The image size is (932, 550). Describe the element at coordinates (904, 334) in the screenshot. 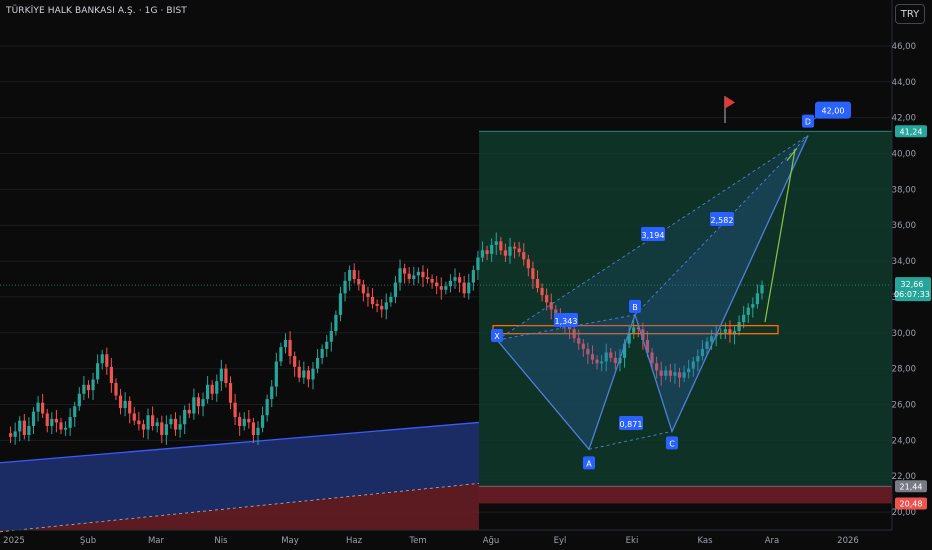

I see `y-tick-label: 30,00` at that location.